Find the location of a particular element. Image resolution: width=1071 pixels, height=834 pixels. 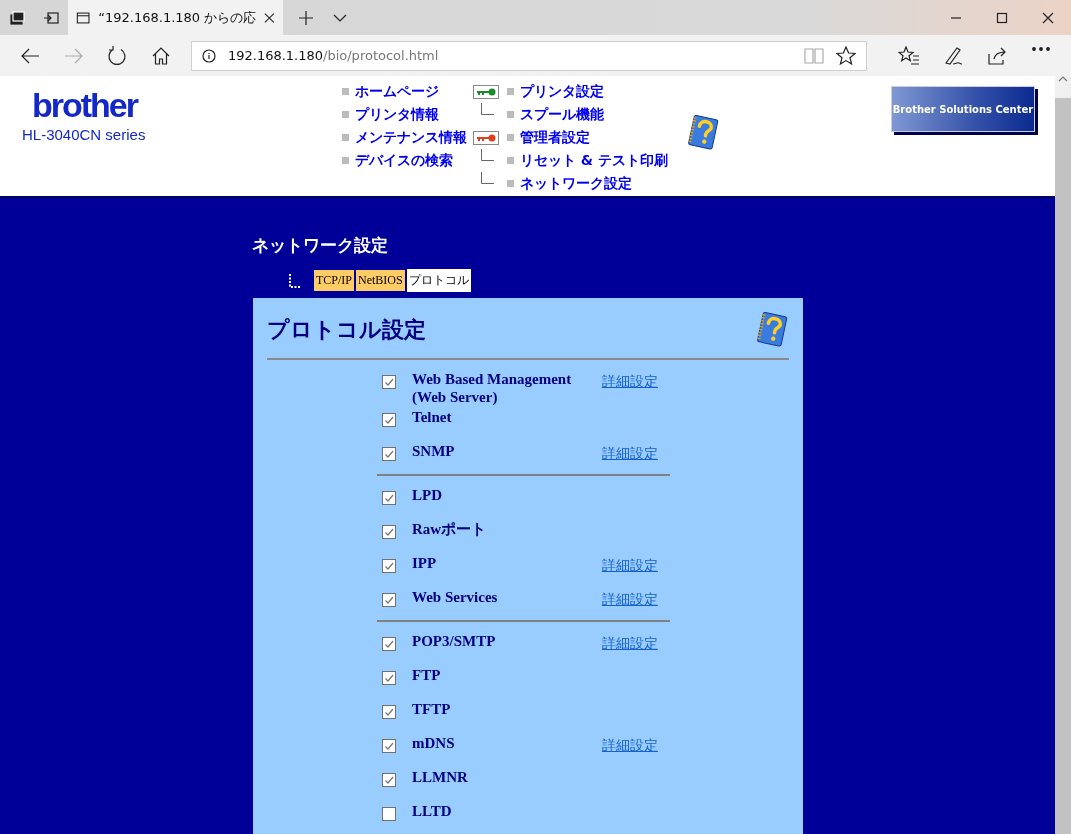

tab-title: “192.168.1.180 からの応 is located at coordinates (177, 17).